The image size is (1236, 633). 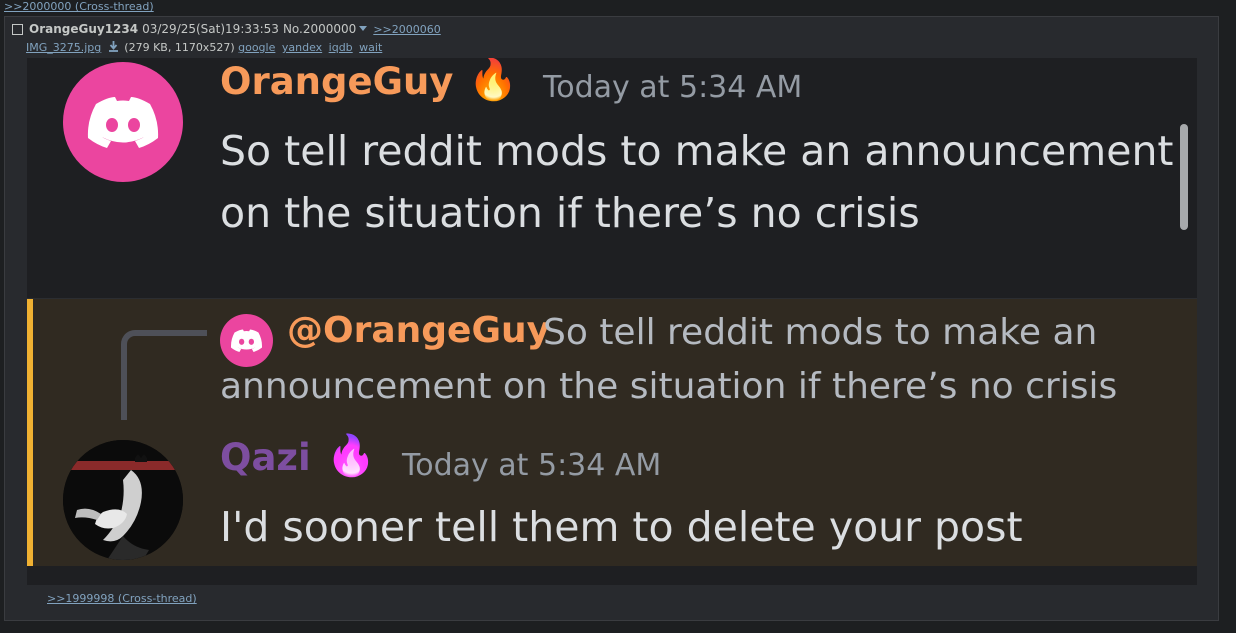 What do you see at coordinates (406, 29) in the screenshot?
I see `backlink: >>2000060` at bounding box center [406, 29].